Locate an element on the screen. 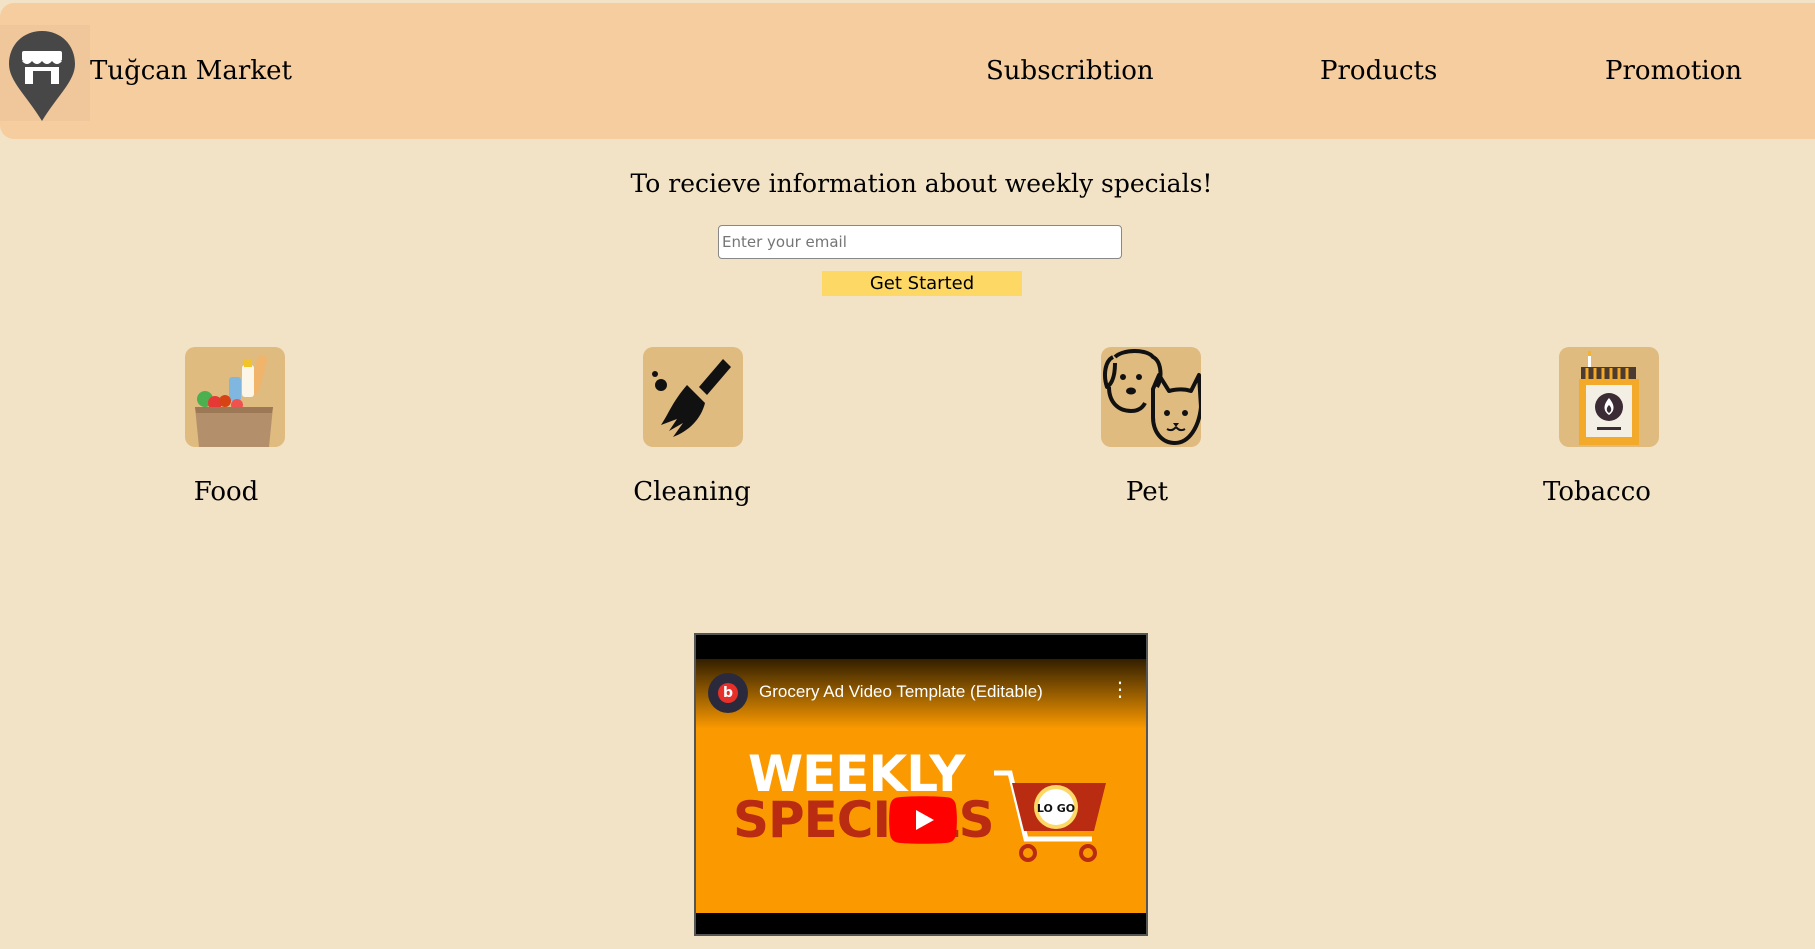 This screenshot has width=1815, height=949. broom-icon is located at coordinates (691, 398).